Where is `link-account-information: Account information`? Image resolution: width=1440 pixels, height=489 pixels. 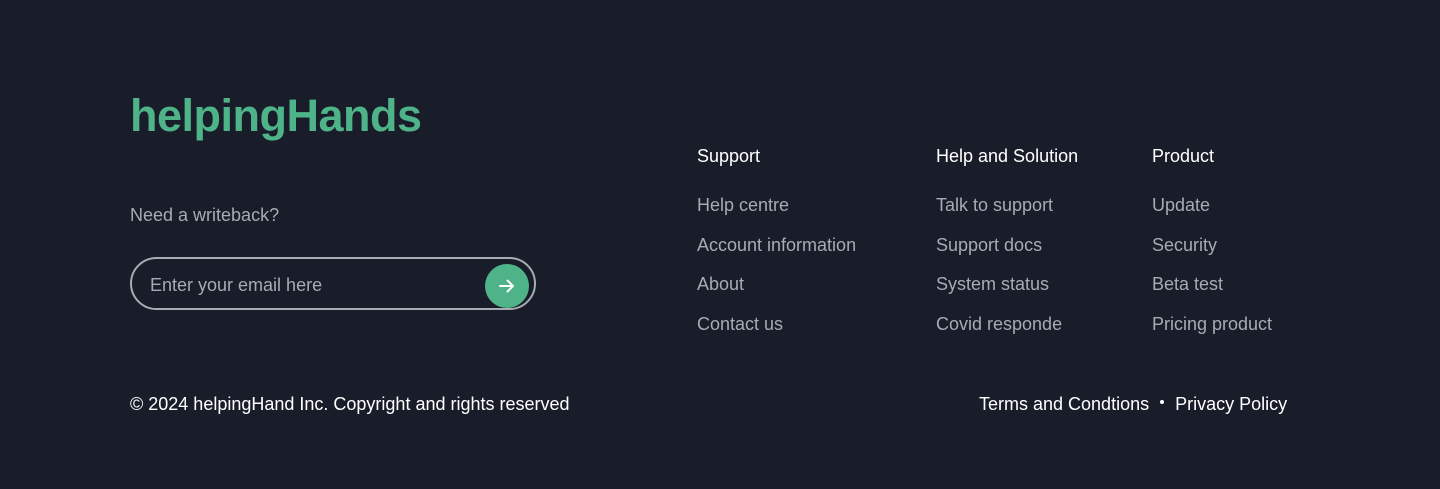
link-account-information: Account information is located at coordinates (776, 245).